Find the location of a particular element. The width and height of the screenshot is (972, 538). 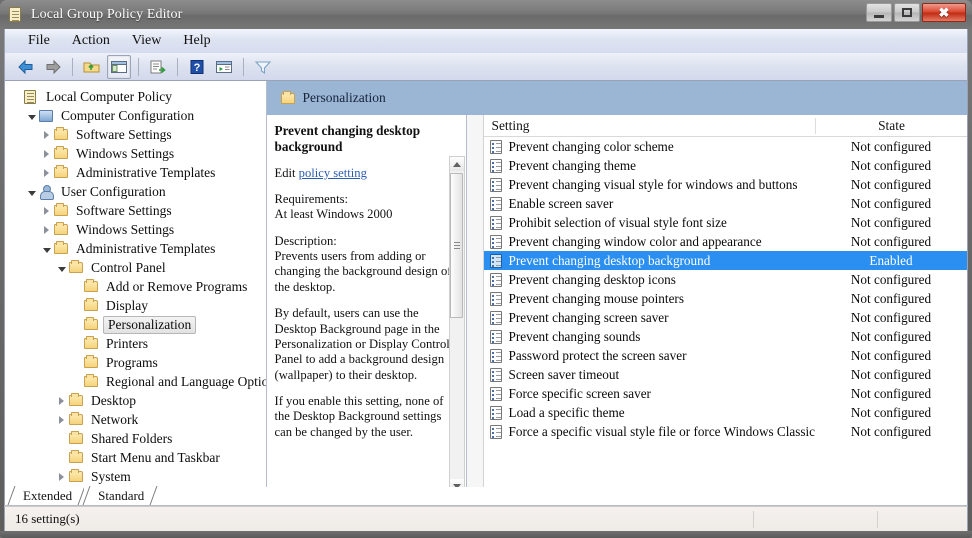

menu-item-file: File is located at coordinates (39, 41).